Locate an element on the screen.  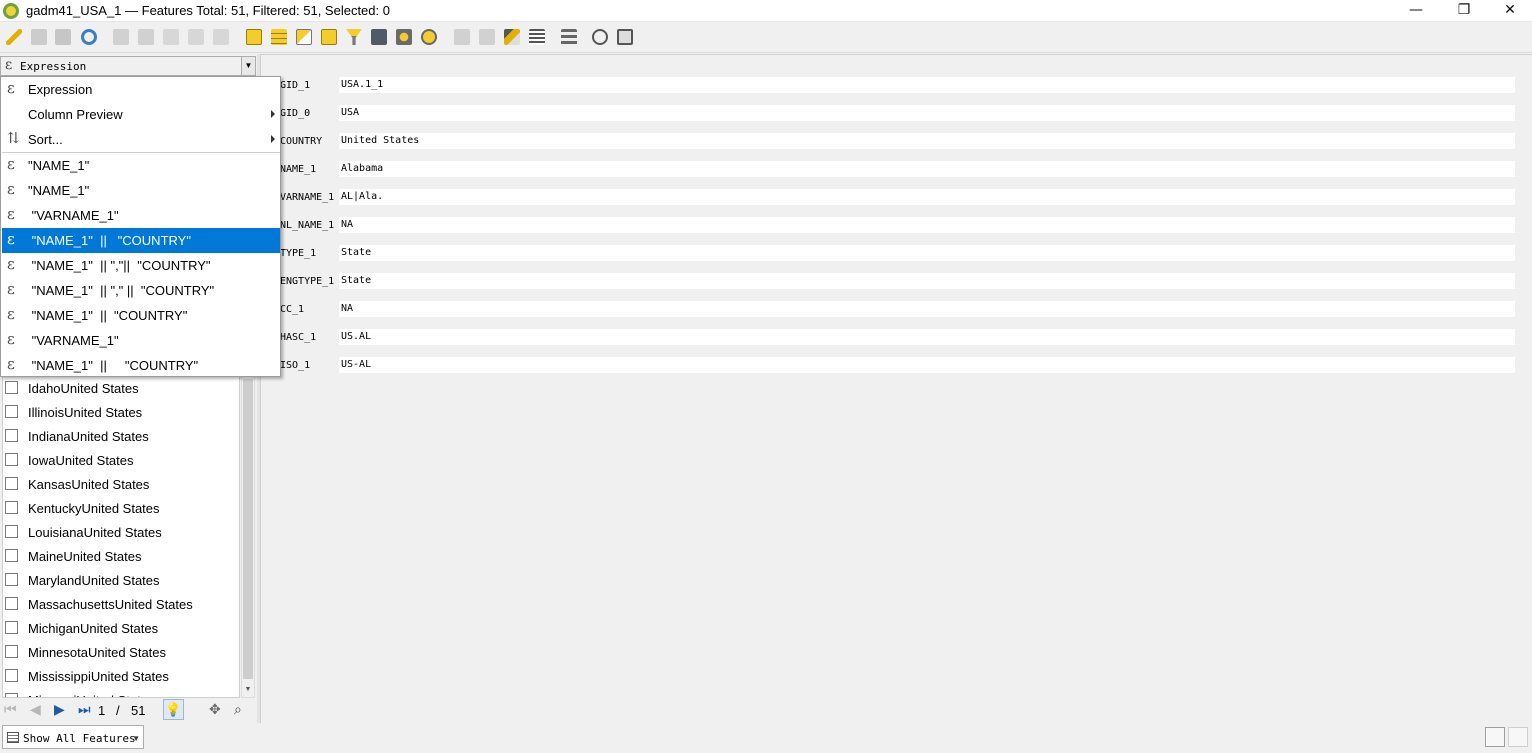
cut-icon is located at coordinates (171, 37).